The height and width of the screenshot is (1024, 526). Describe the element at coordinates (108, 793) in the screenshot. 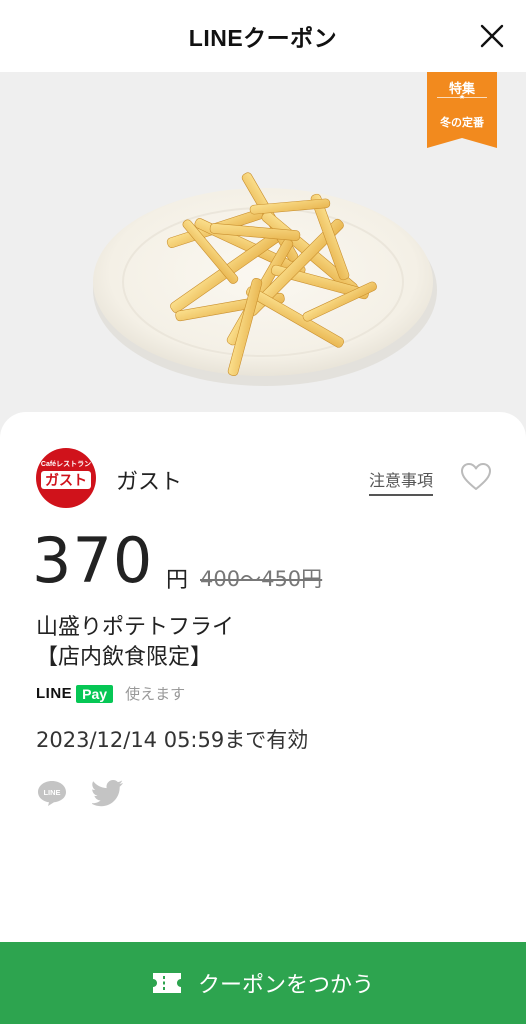

I see `twitter-share-icon` at that location.